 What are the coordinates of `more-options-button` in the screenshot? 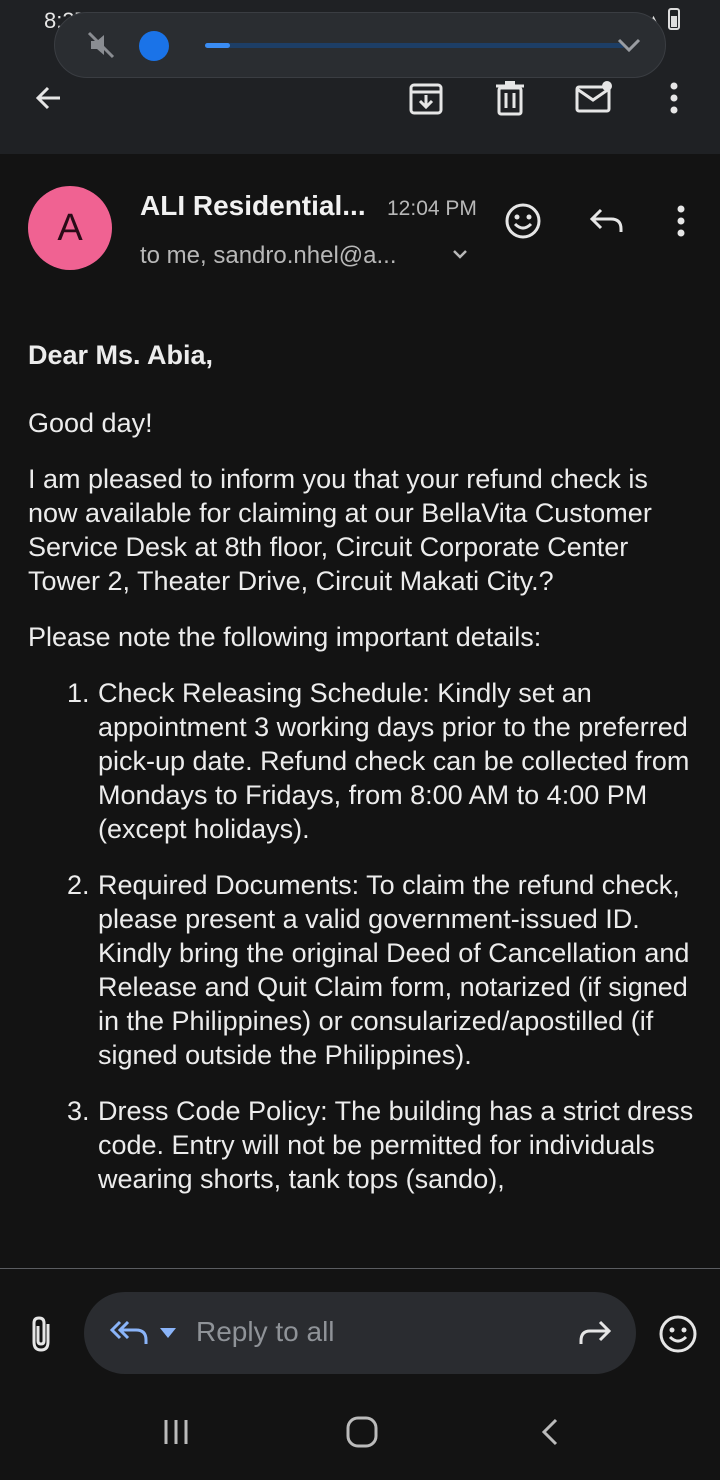 It's located at (674, 98).